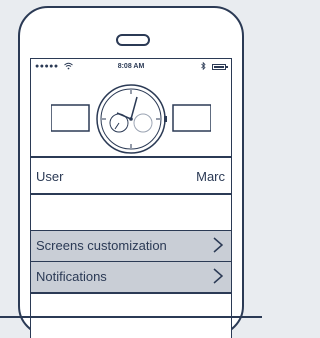 This screenshot has width=320, height=338. What do you see at coordinates (133, 40) in the screenshot?
I see `phone-speaker` at bounding box center [133, 40].